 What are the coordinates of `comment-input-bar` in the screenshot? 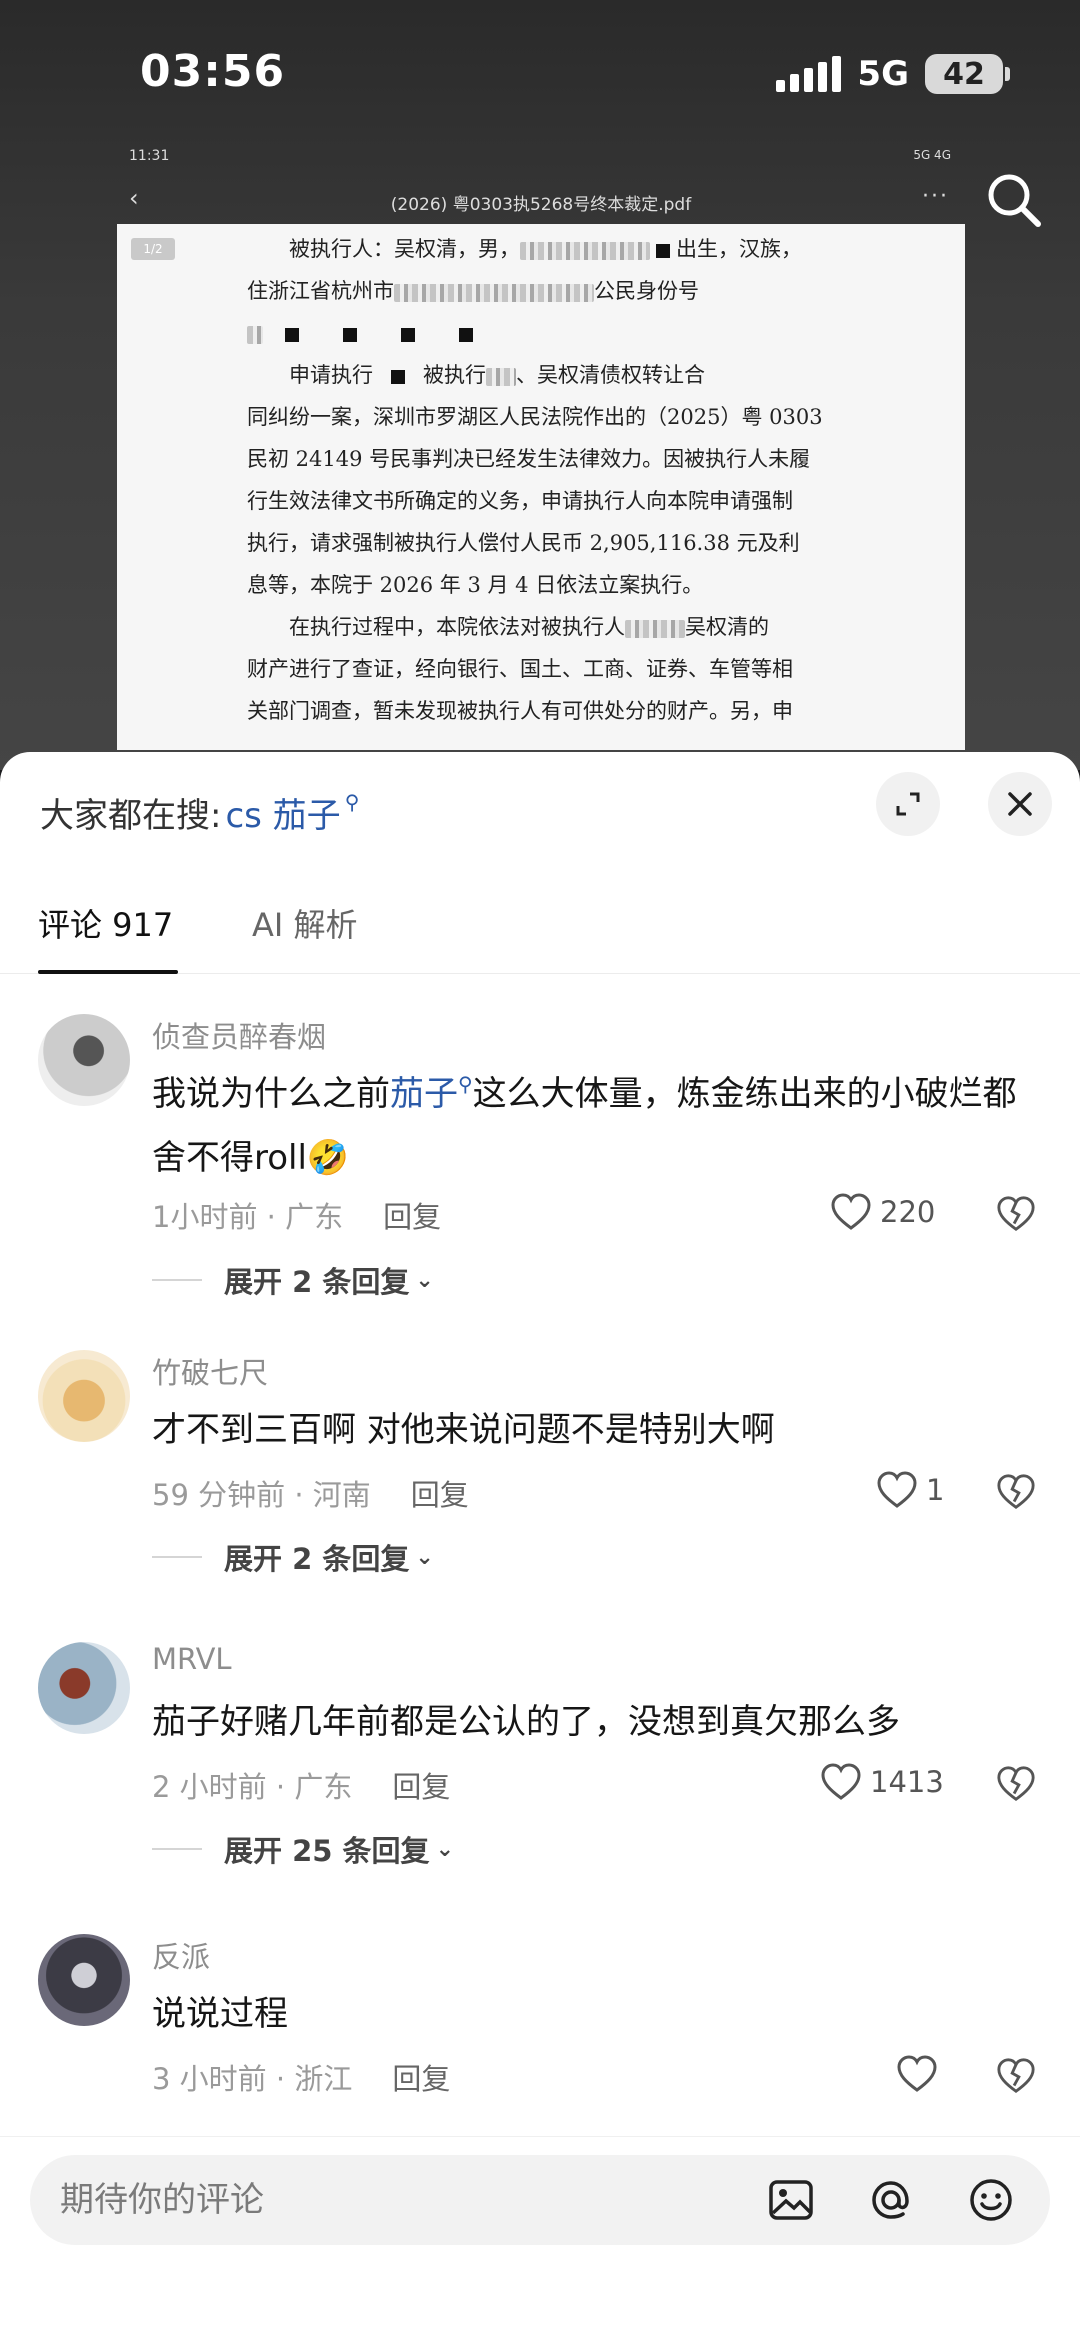 It's located at (540, 2238).